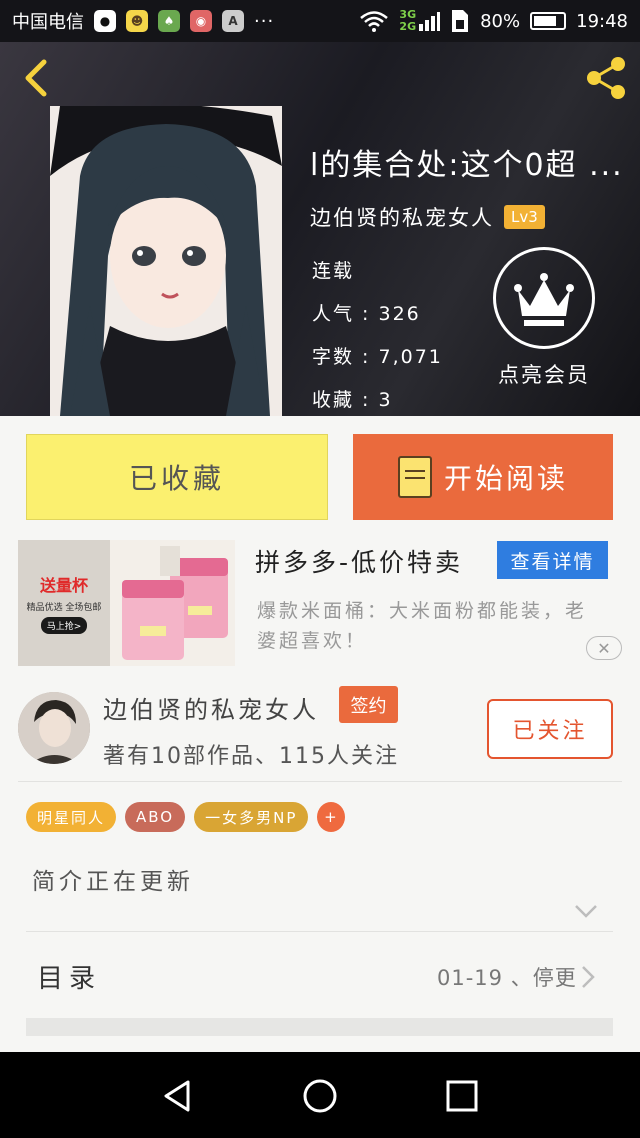 The image size is (640, 1138). What do you see at coordinates (333, 271) in the screenshot?
I see `serial-status: 连载` at bounding box center [333, 271].